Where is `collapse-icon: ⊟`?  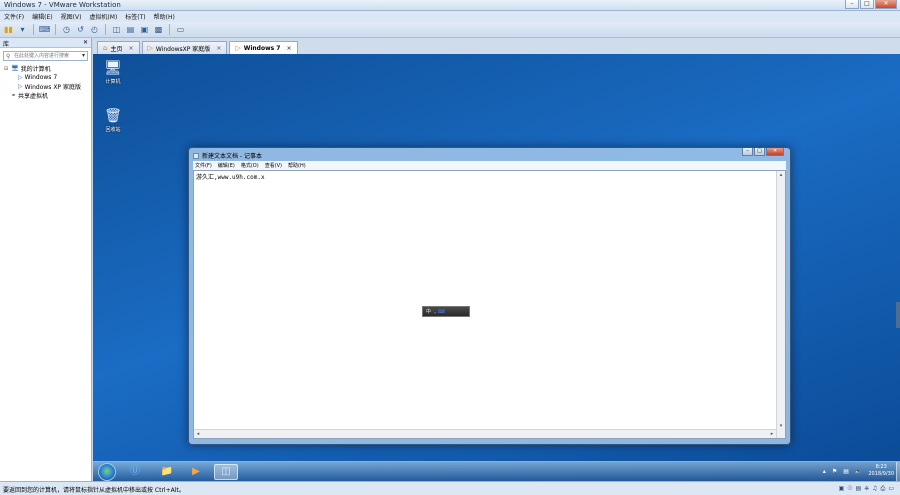 collapse-icon: ⊟ is located at coordinates (6, 69).